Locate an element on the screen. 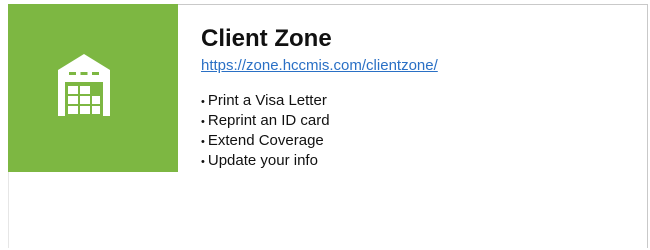 The image size is (650, 250). list-item-label: Update your info is located at coordinates (262, 160).